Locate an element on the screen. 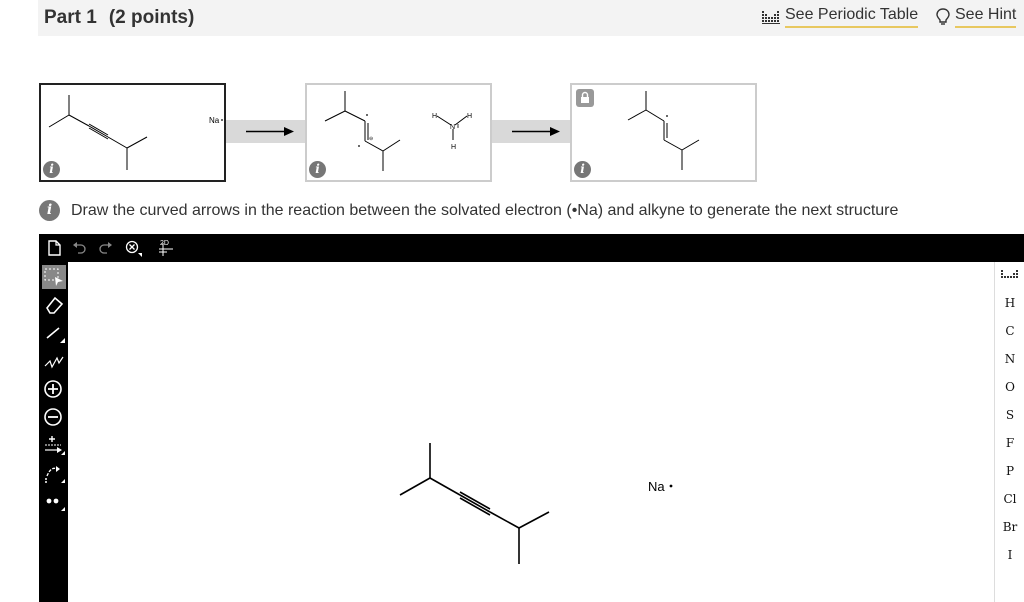  editor-top-toolbar: 2D is located at coordinates (531, 248).